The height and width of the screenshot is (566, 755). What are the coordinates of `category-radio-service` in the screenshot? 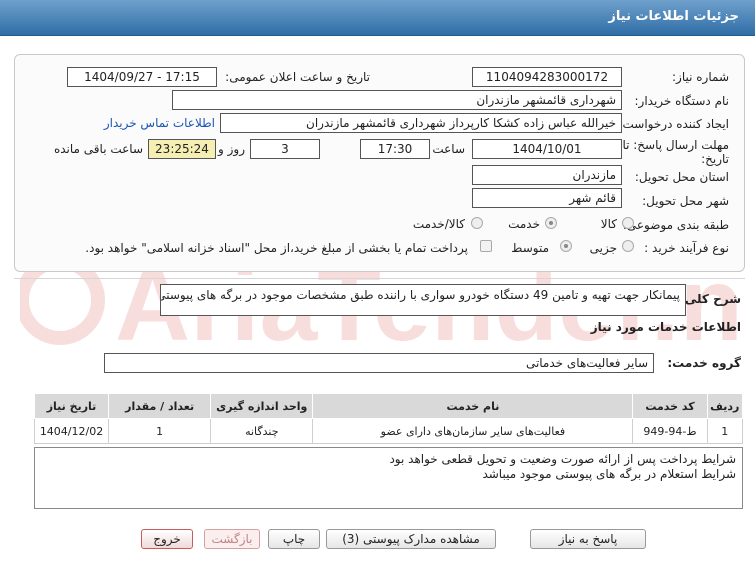 It's located at (551, 223).